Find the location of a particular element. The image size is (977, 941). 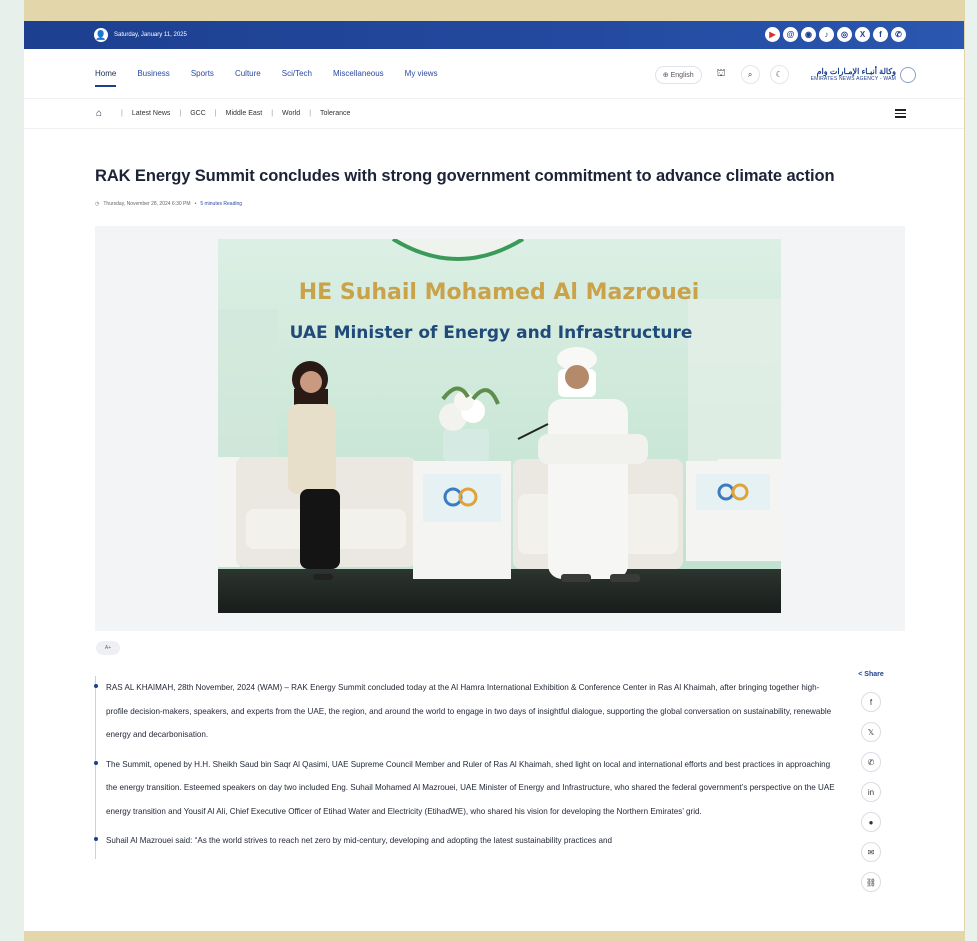

x-icon: X is located at coordinates (862, 34).